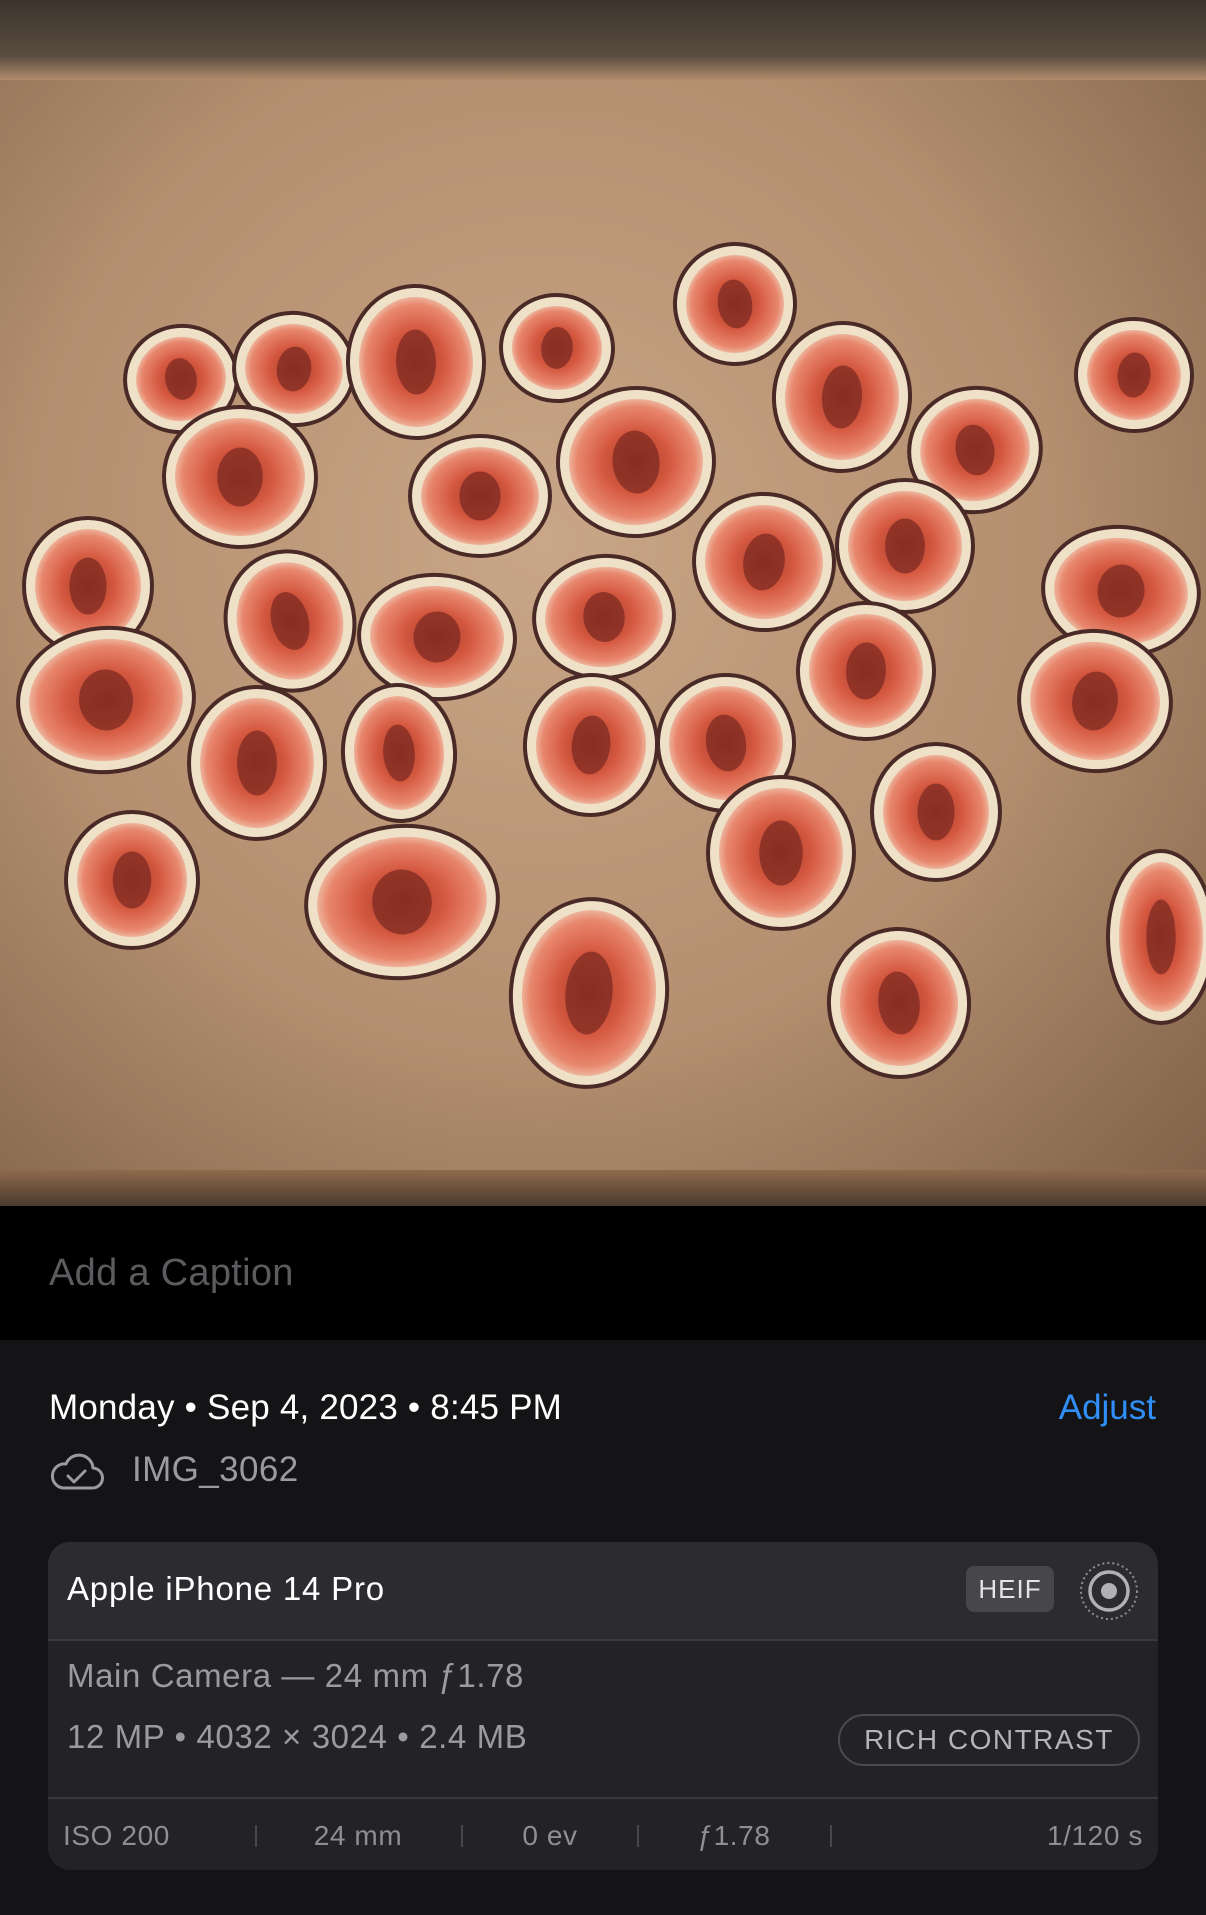 This screenshot has width=1206, height=1915. I want to click on adjust-button: Adjust, so click(1107, 1408).